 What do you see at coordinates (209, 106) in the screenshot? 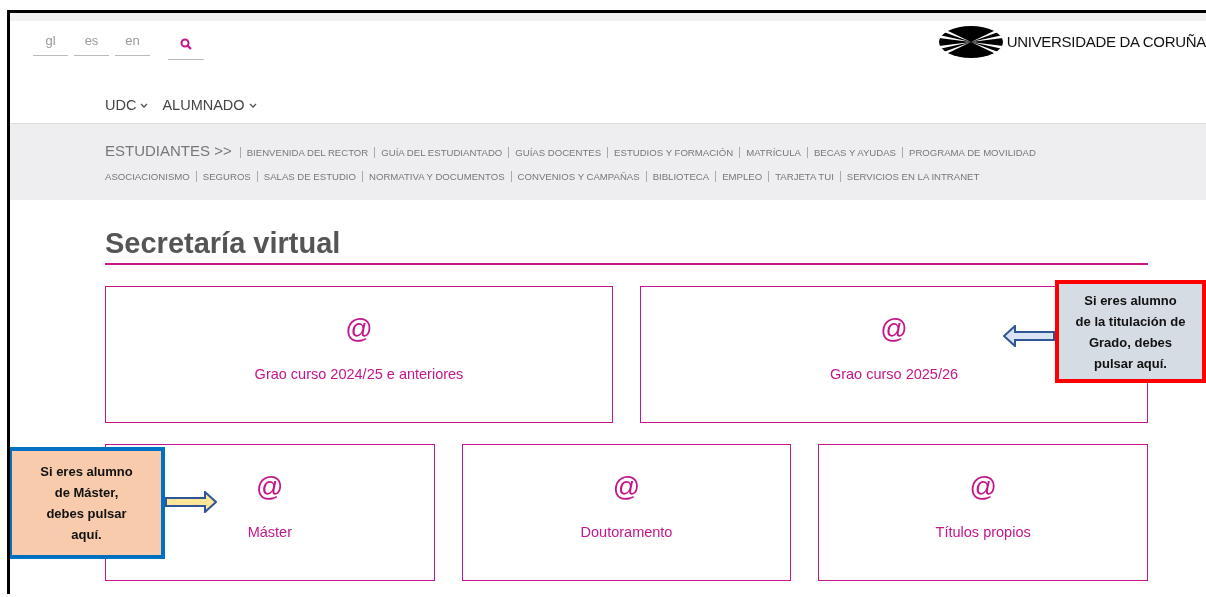
I see `menu-item: ALUMNADO` at bounding box center [209, 106].